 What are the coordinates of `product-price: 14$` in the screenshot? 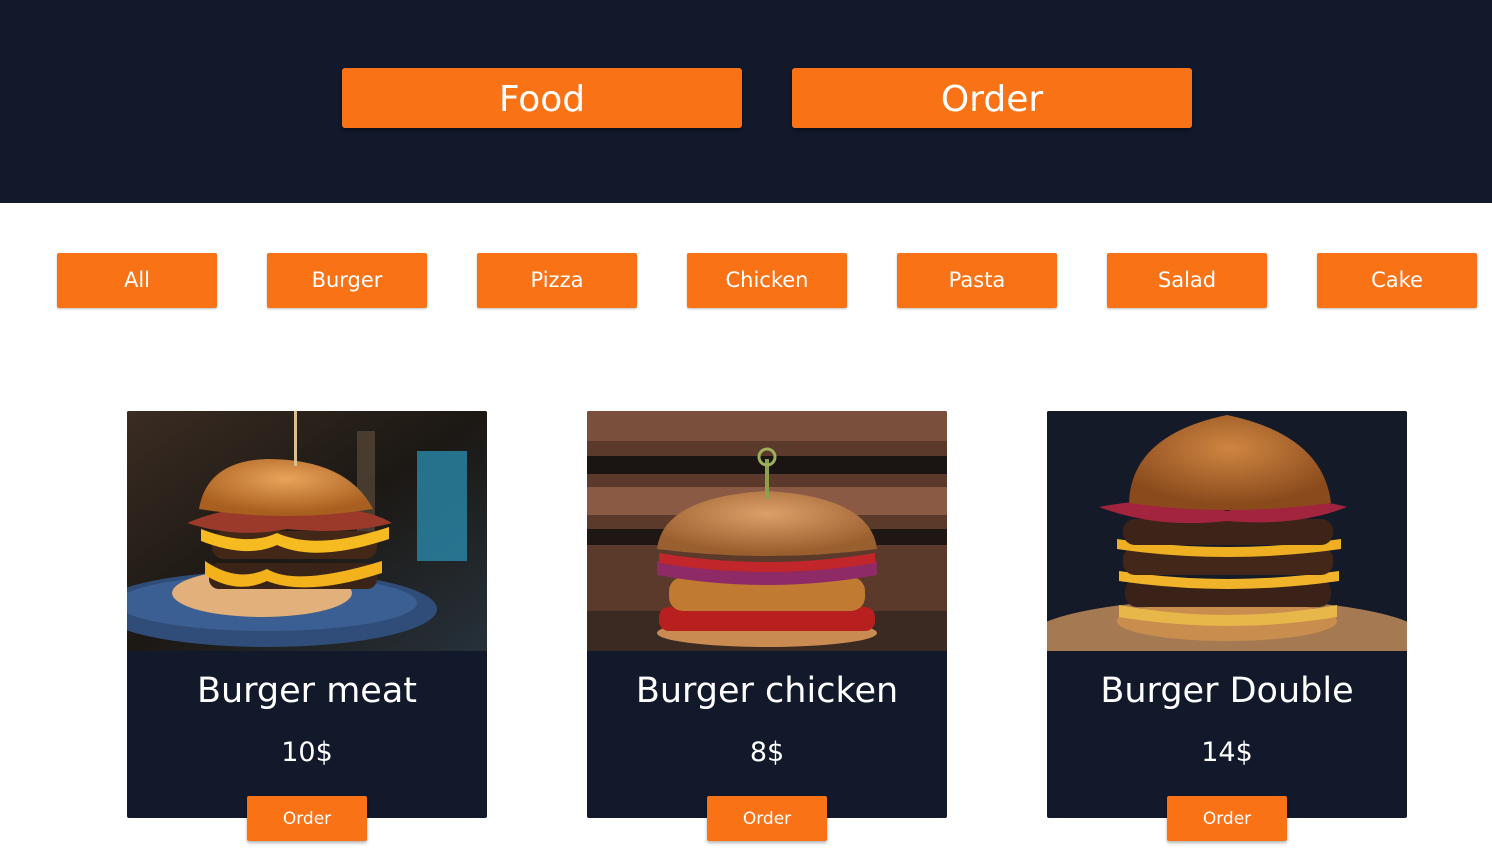 It's located at (1227, 752).